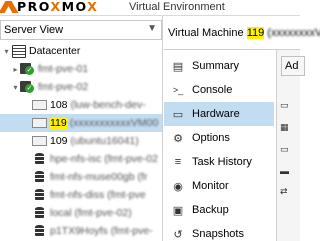 The image size is (320, 241). Describe the element at coordinates (114, 123) in the screenshot. I see `vm-name: (xxxxxxxxxxxVM00` at that location.